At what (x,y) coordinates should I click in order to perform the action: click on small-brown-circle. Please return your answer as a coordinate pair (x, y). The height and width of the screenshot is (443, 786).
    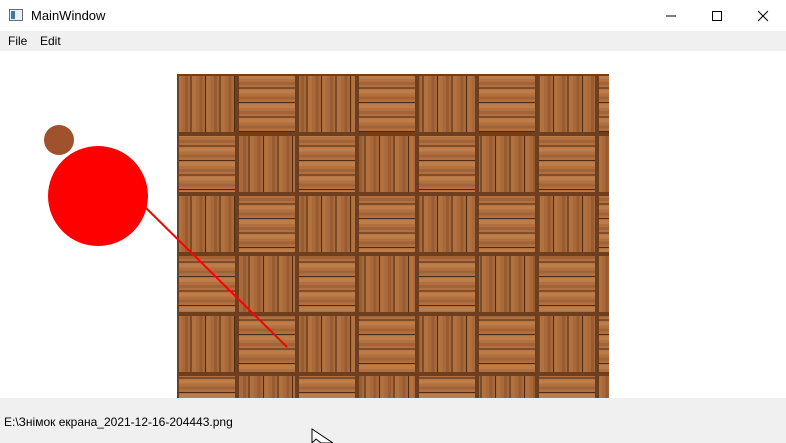
    Looking at the image, I should click on (59, 140).